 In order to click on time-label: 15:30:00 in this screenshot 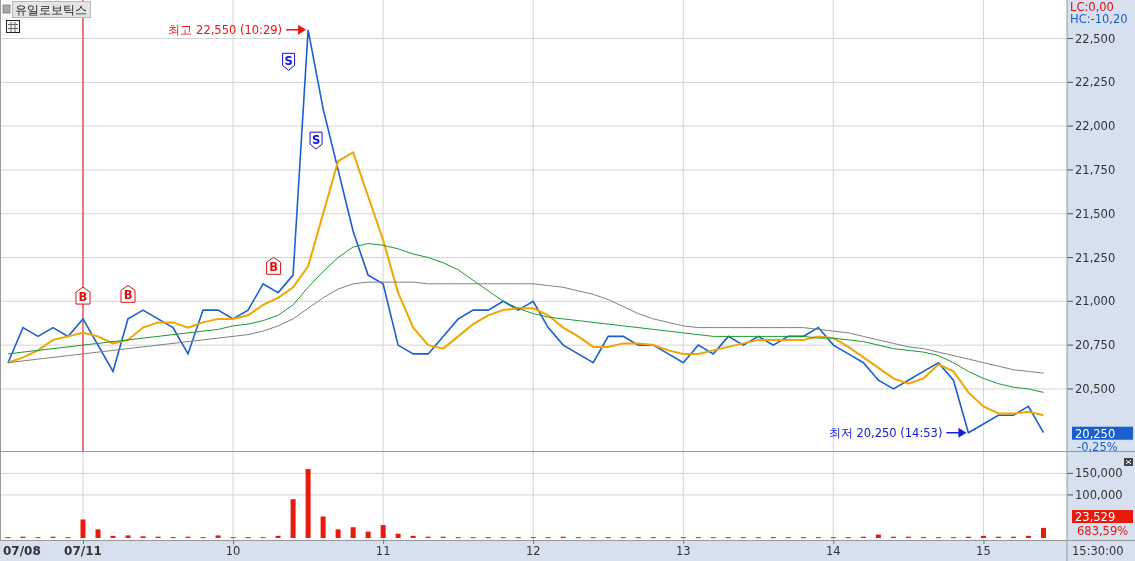, I will do `click(1098, 551)`.